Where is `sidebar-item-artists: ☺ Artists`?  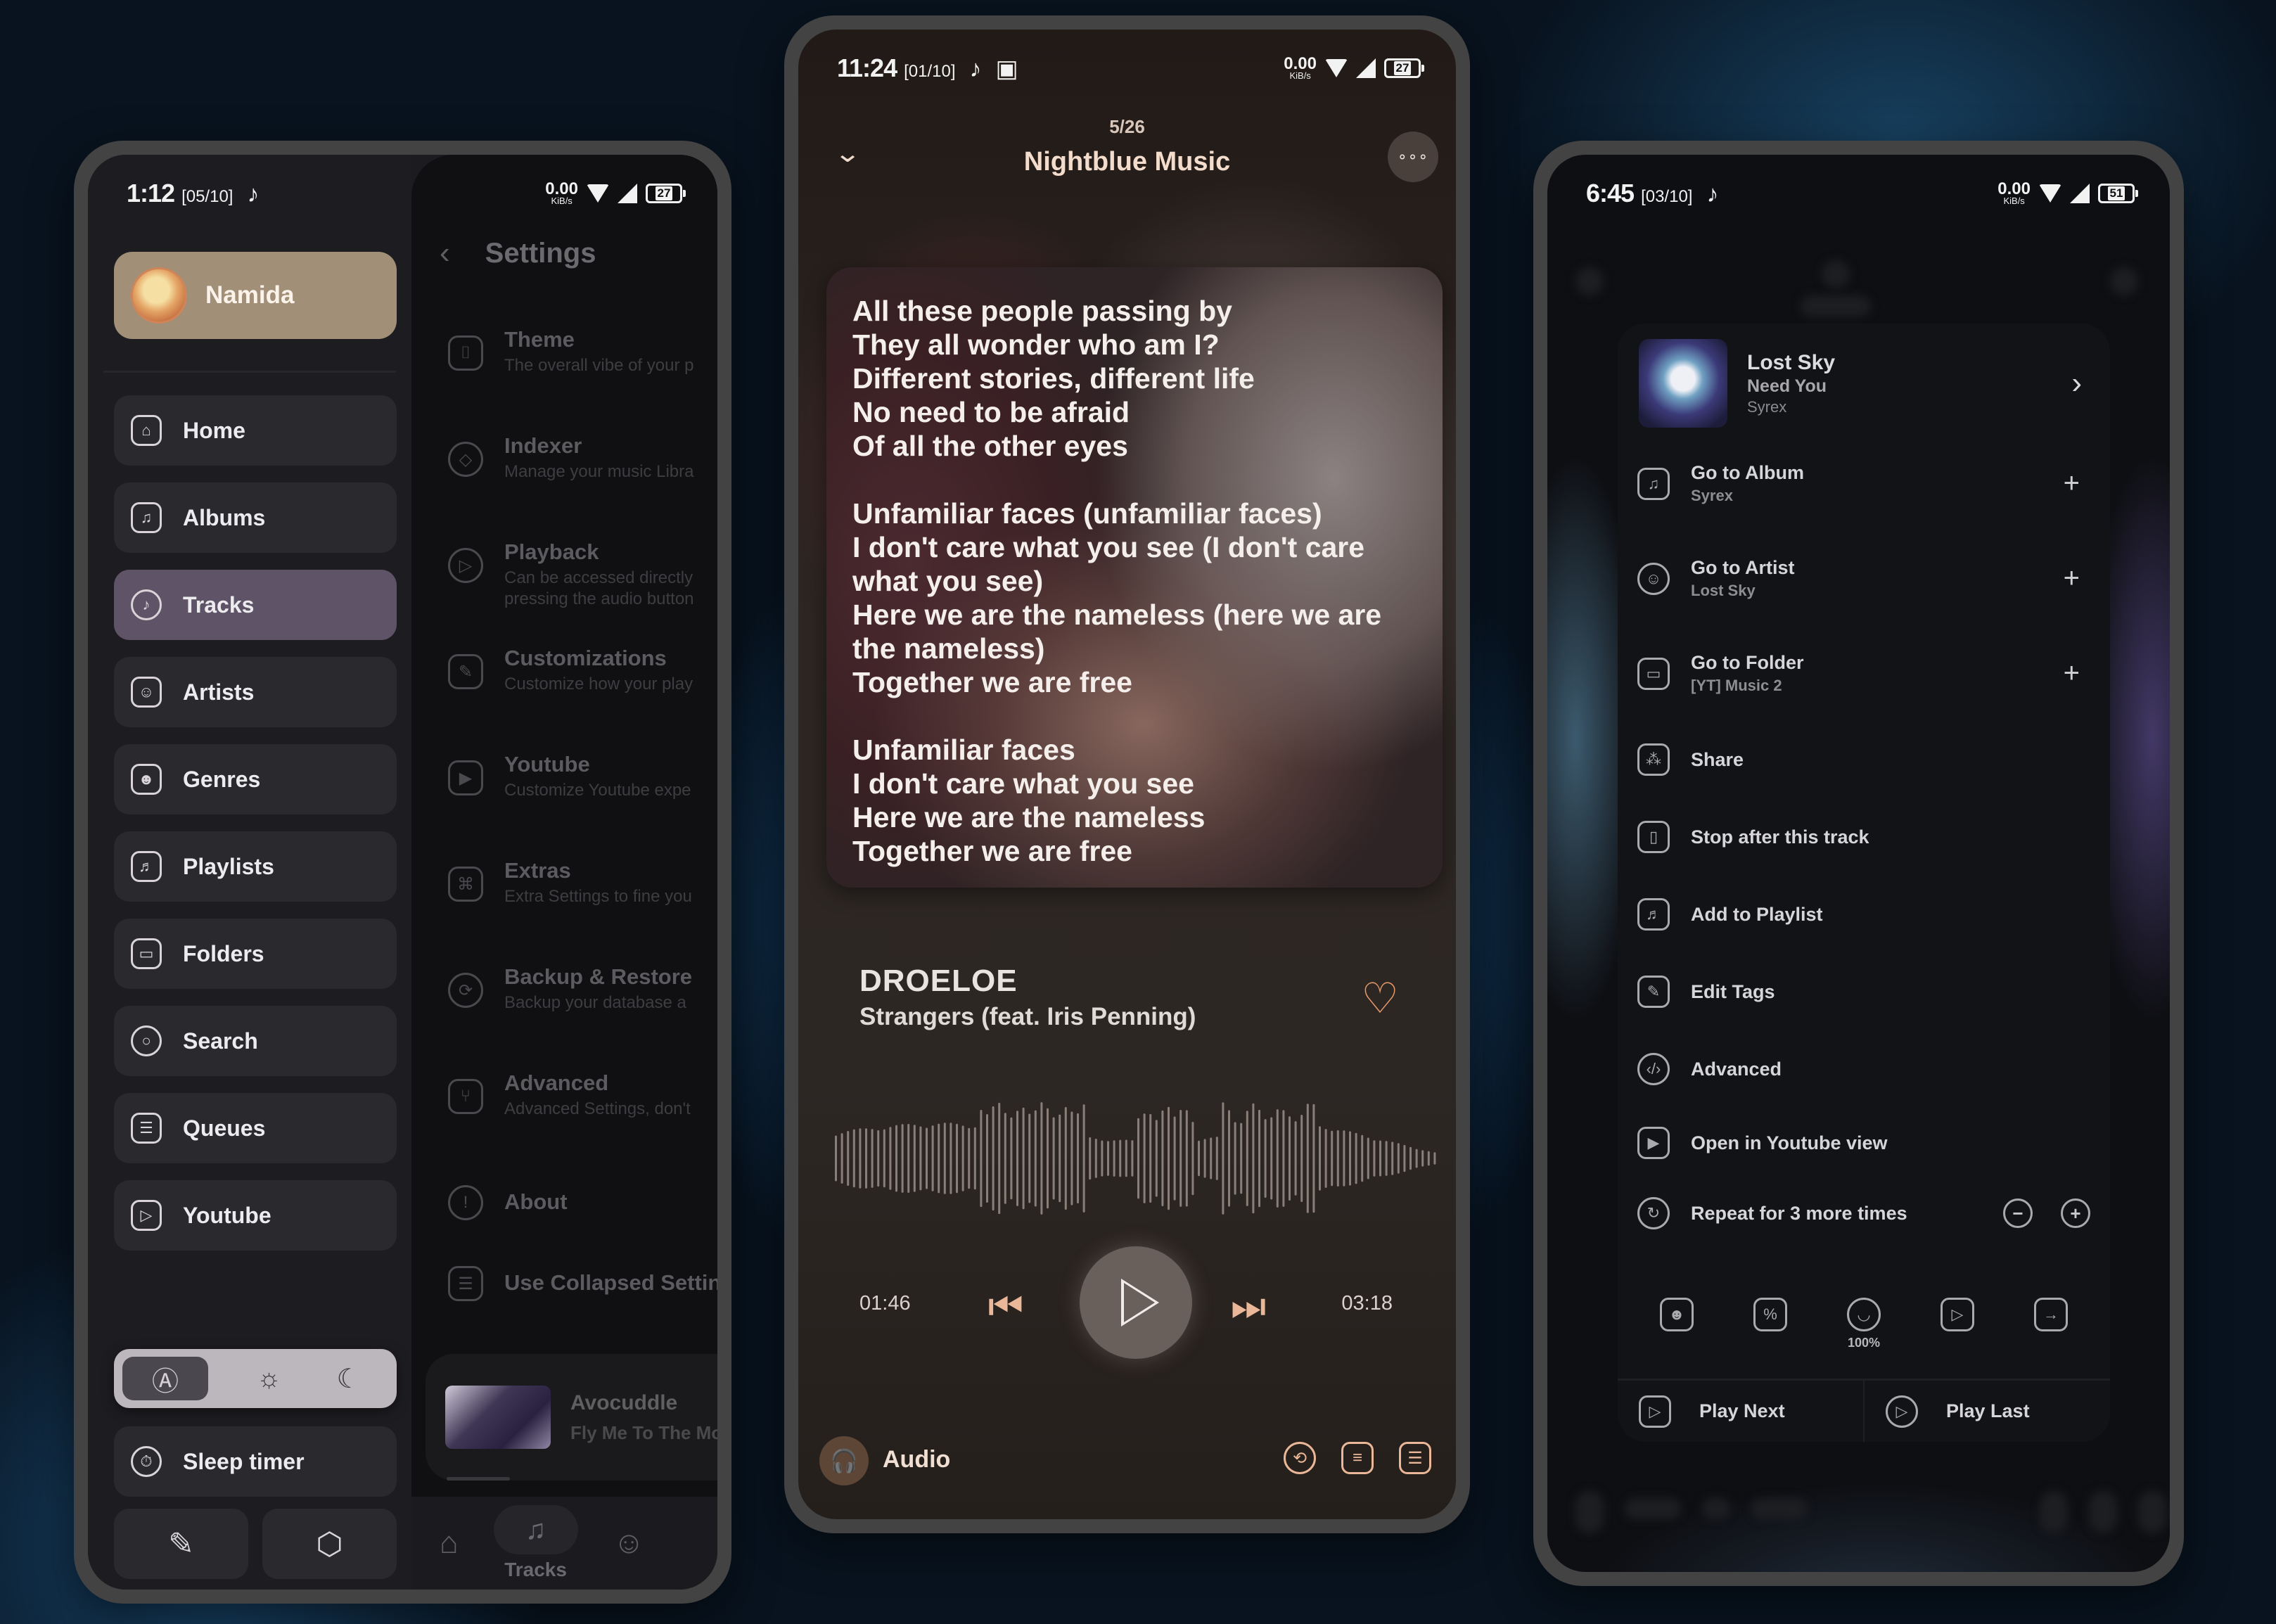
sidebar-item-artists: ☺ Artists is located at coordinates (256, 692).